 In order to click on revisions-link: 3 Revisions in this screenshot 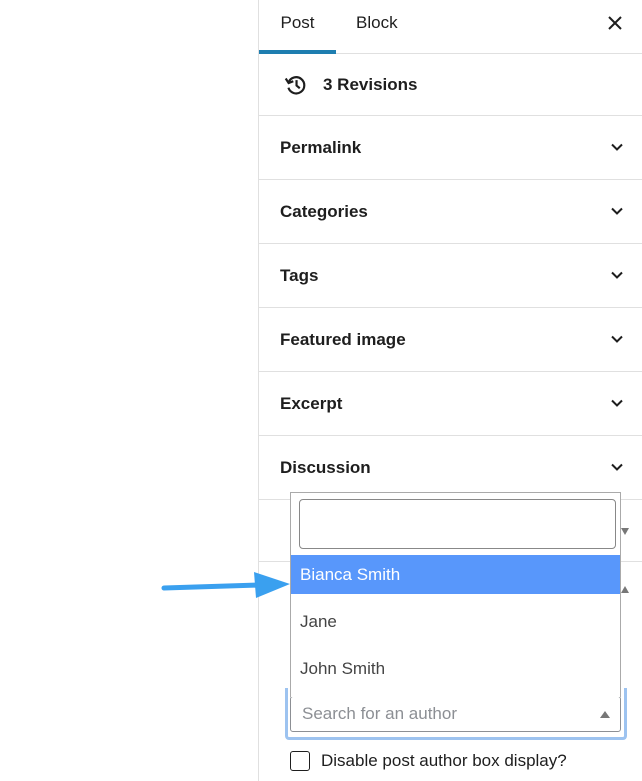, I will do `click(450, 85)`.